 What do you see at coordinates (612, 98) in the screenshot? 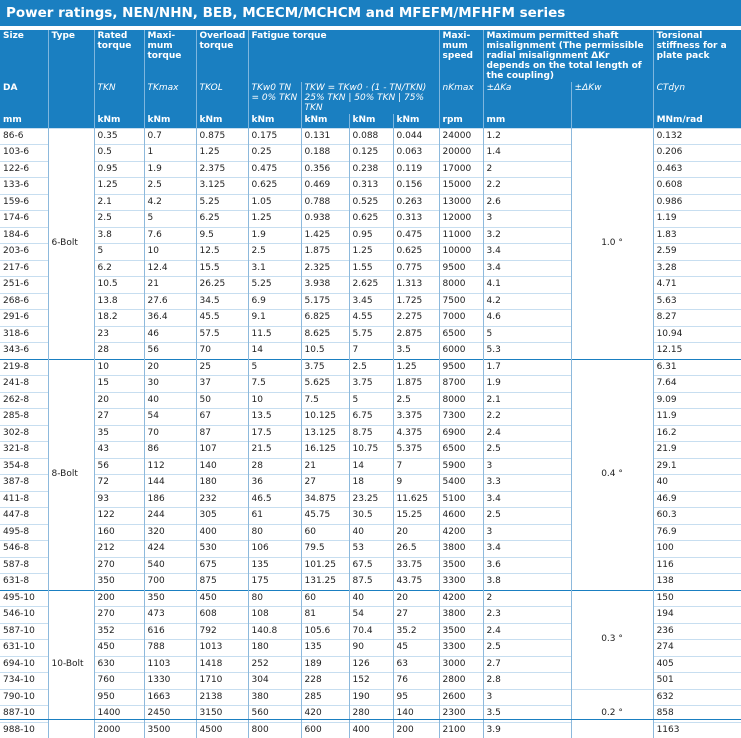
I see `header-dkw: ±ΔKw` at bounding box center [612, 98].